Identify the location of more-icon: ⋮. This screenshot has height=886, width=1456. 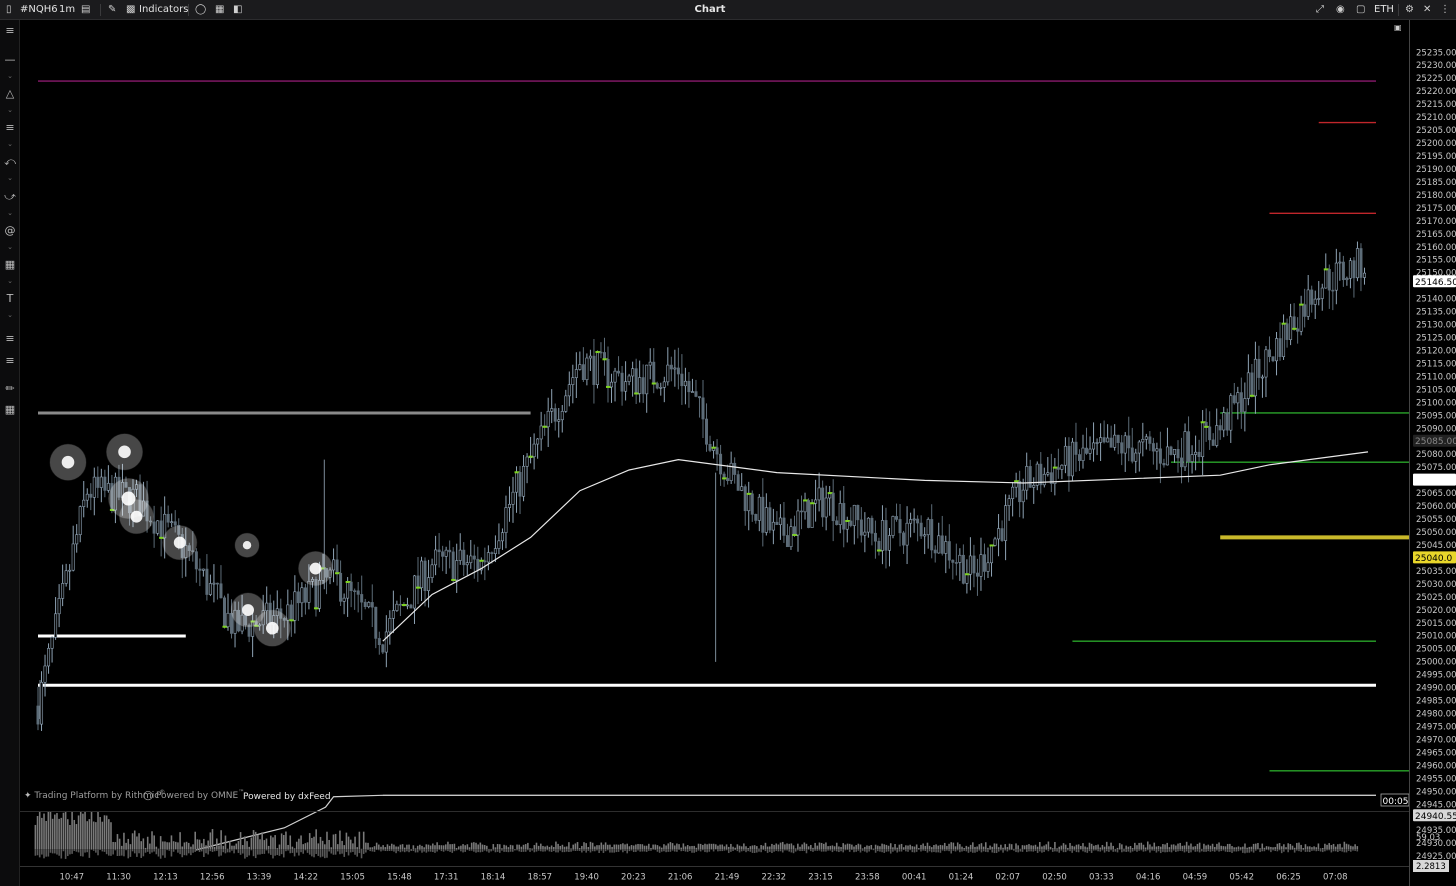
(1445, 10).